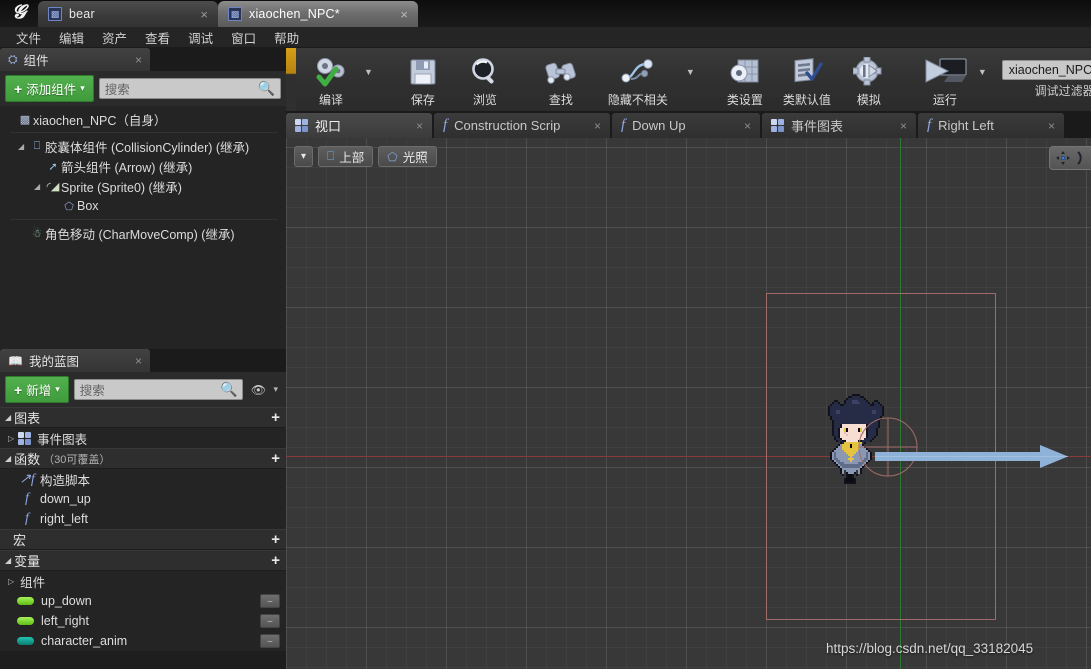 The height and width of the screenshot is (669, 1091). Describe the element at coordinates (945, 80) in the screenshot. I see `play-button: 运行` at that location.